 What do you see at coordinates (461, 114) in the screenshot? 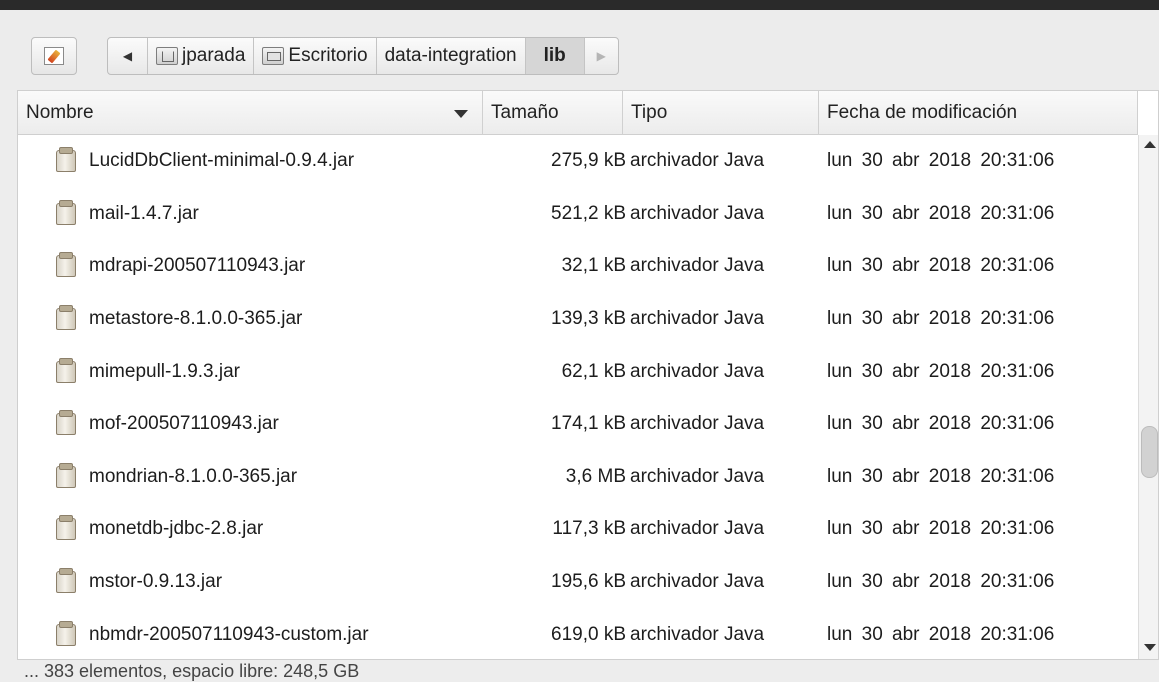
I see `sort-descending-icon` at bounding box center [461, 114].